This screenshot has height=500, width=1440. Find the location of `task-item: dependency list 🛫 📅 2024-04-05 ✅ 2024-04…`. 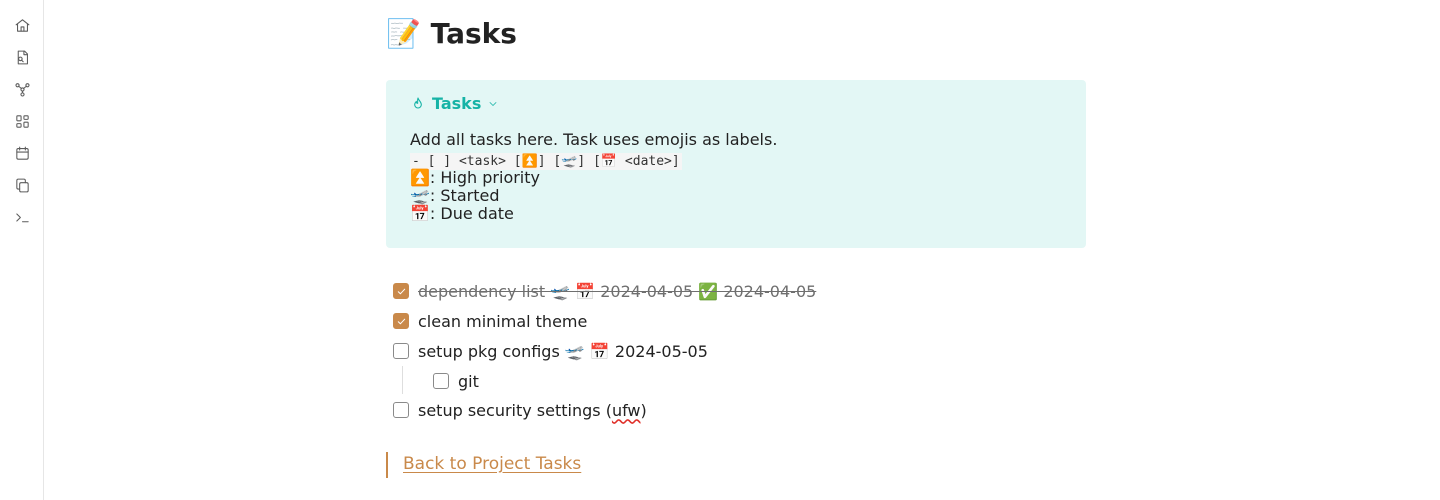

task-item: dependency list 🛫 📅 2024-04-05 ✅ 2024-04… is located at coordinates (604, 291).